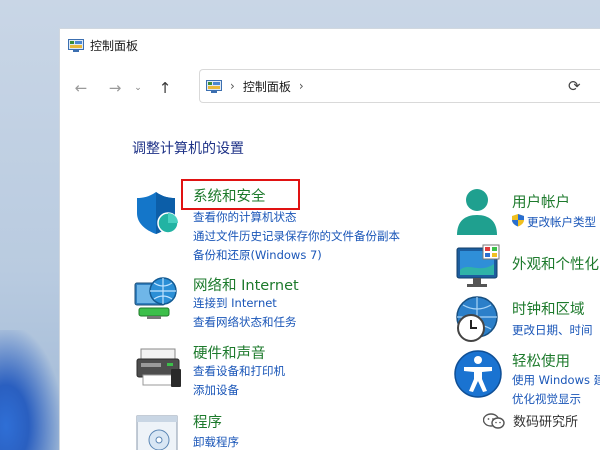 The image size is (600, 450). What do you see at coordinates (158, 212) in the screenshot?
I see `shield-icon` at bounding box center [158, 212].